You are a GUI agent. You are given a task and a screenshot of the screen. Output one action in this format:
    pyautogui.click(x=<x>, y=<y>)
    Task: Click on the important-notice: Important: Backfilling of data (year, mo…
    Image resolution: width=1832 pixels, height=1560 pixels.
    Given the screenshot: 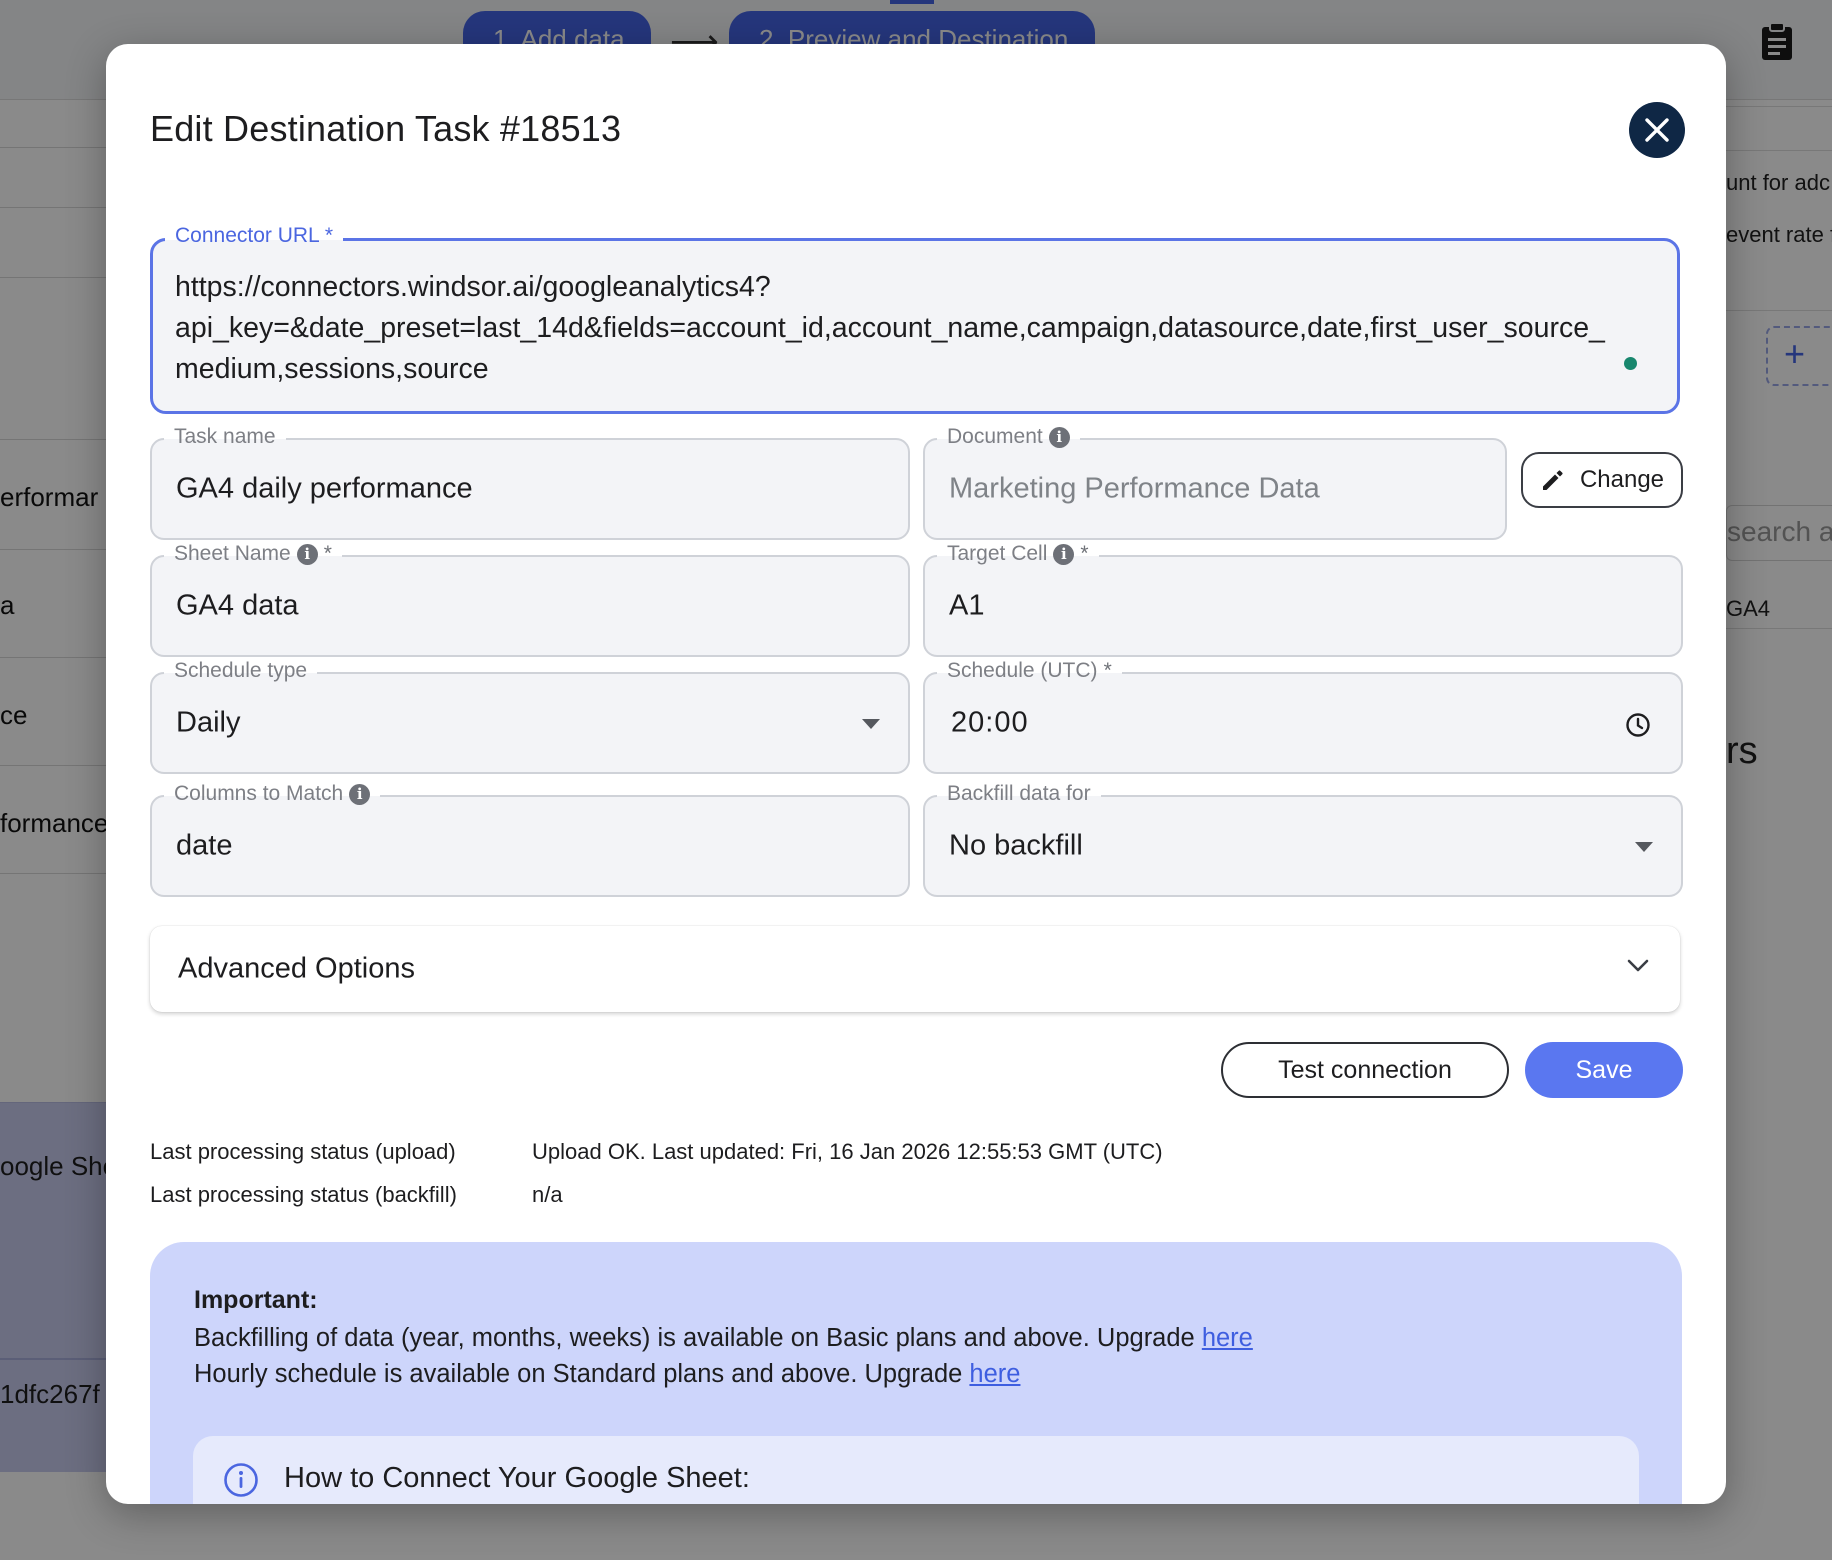 What is the action you would take?
    pyautogui.click(x=916, y=1373)
    